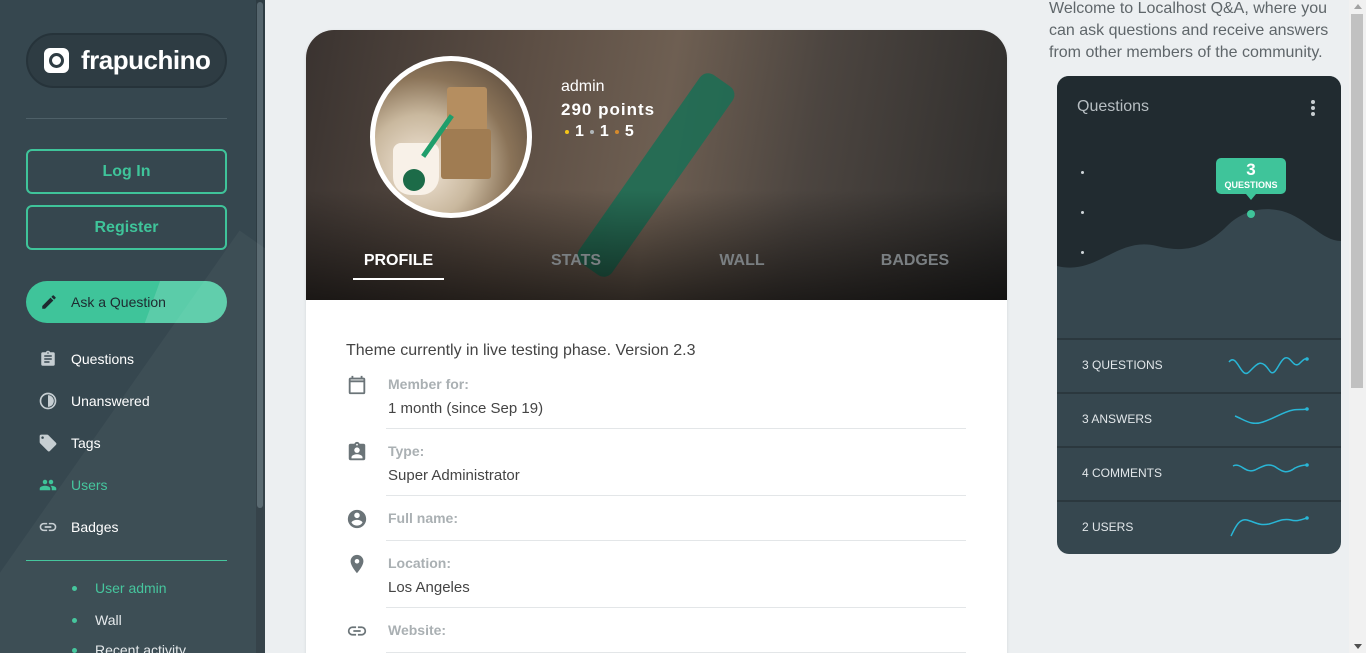 The height and width of the screenshot is (653, 1366). Describe the element at coordinates (579, 131) in the screenshot. I see `gold-badge-count: 1` at that location.